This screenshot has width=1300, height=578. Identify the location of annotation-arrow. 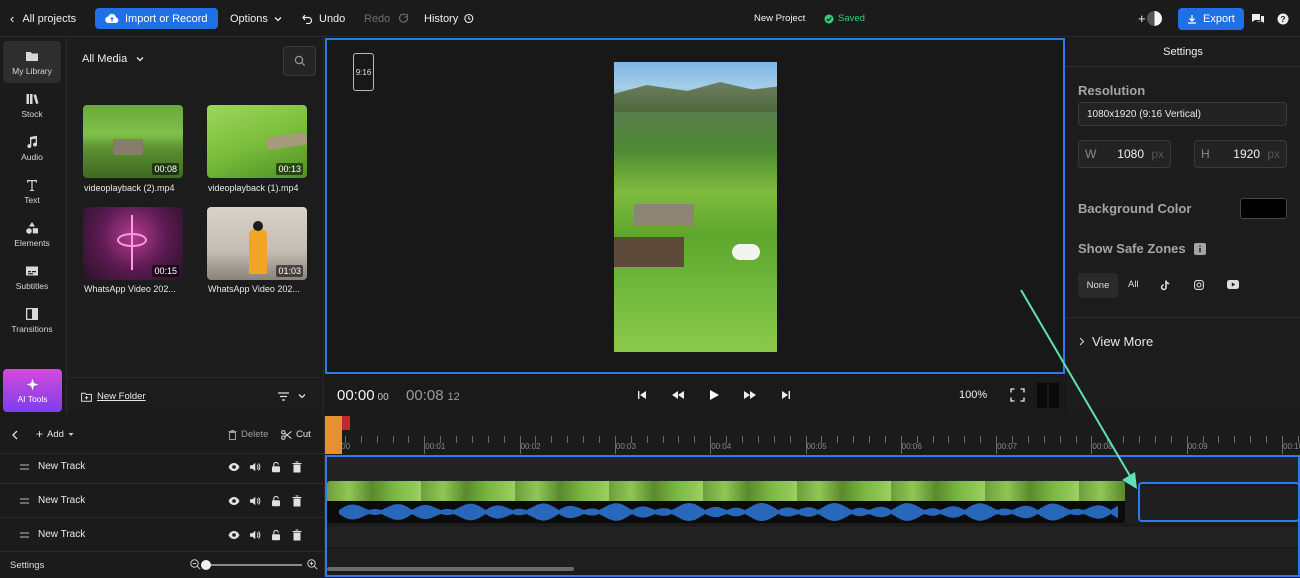
(1078, 389).